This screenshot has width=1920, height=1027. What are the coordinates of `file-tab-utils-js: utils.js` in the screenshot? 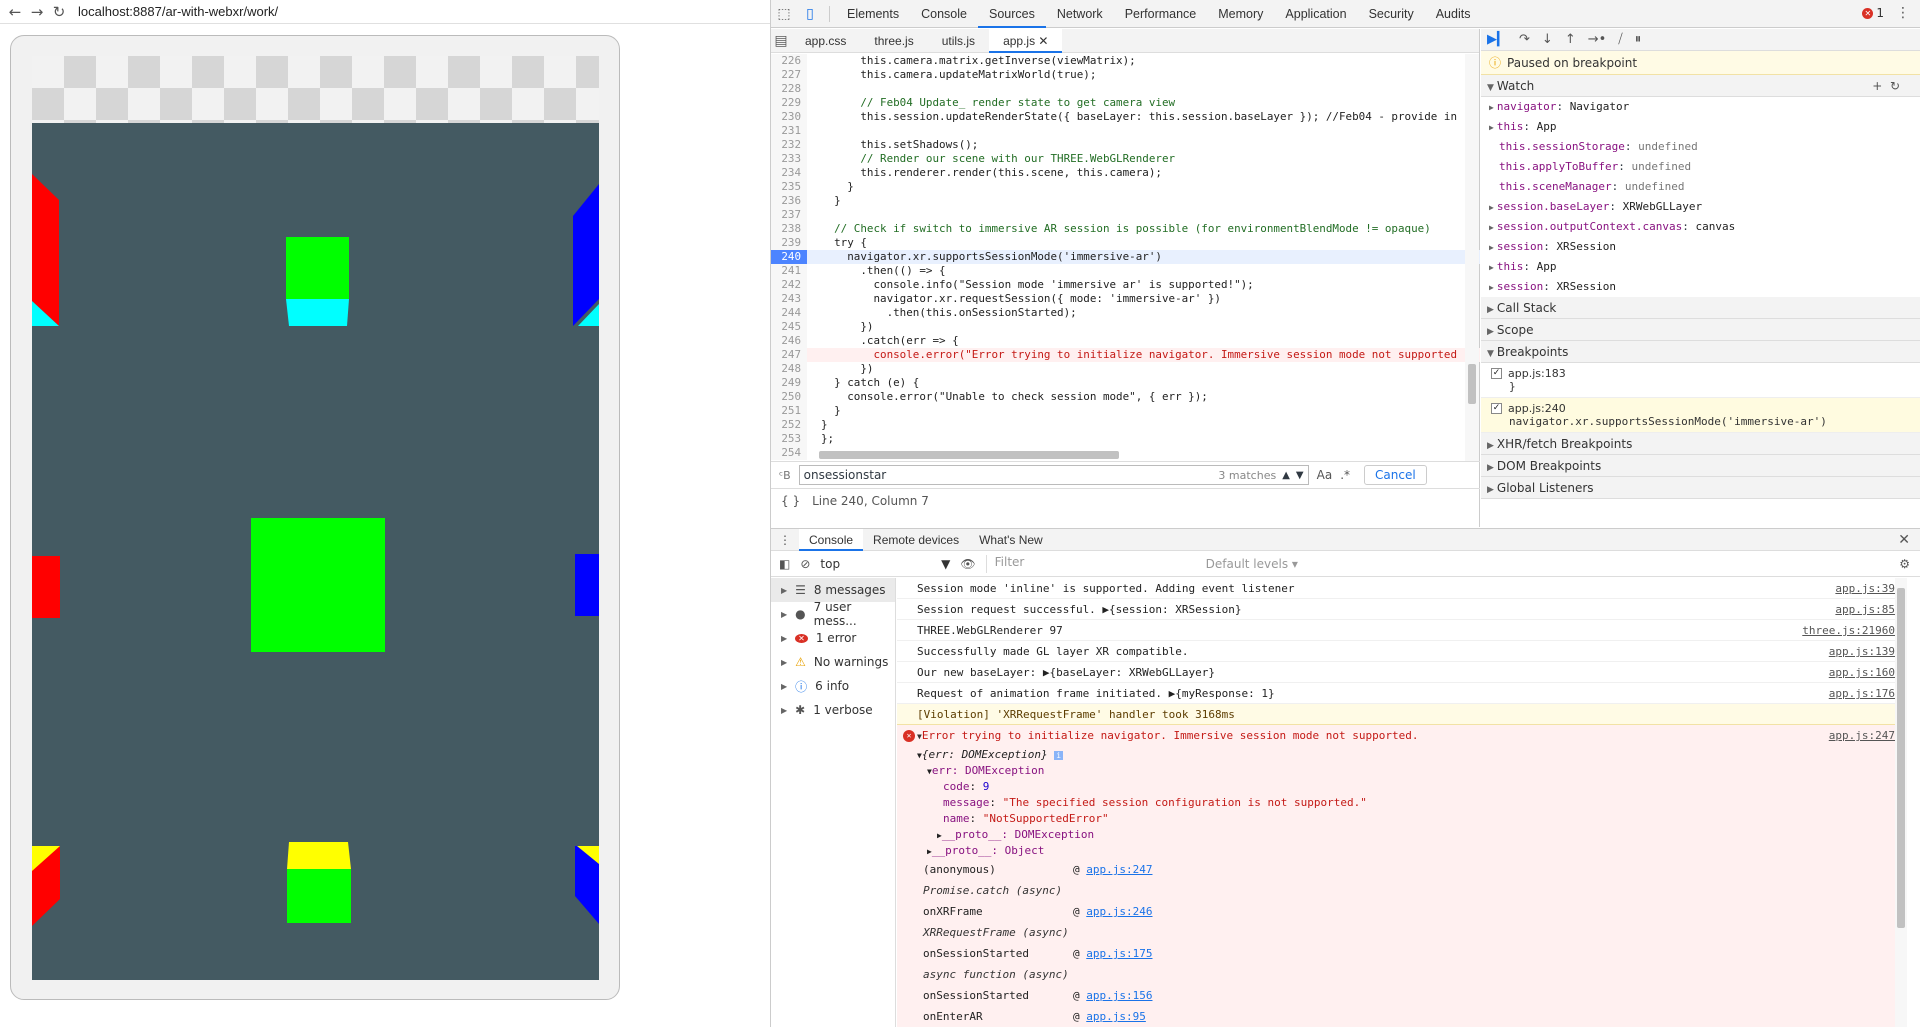 It's located at (958, 41).